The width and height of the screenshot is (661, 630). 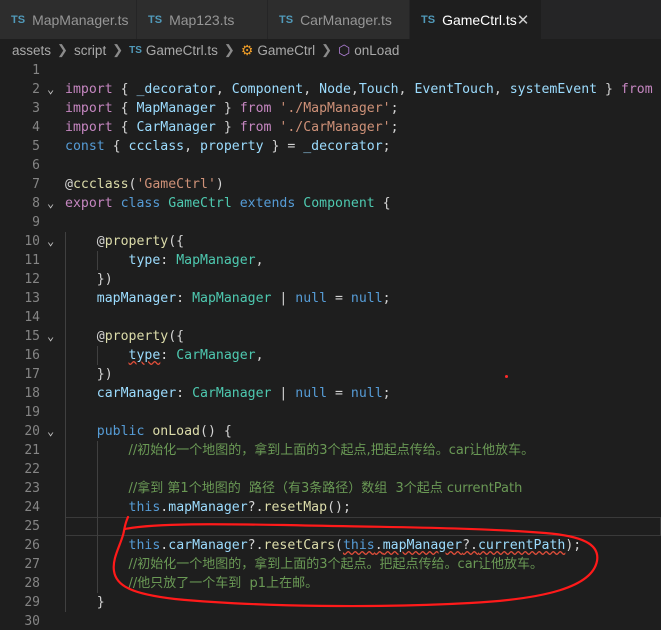 What do you see at coordinates (80, 19) in the screenshot?
I see `tab-label: MapManager.ts` at bounding box center [80, 19].